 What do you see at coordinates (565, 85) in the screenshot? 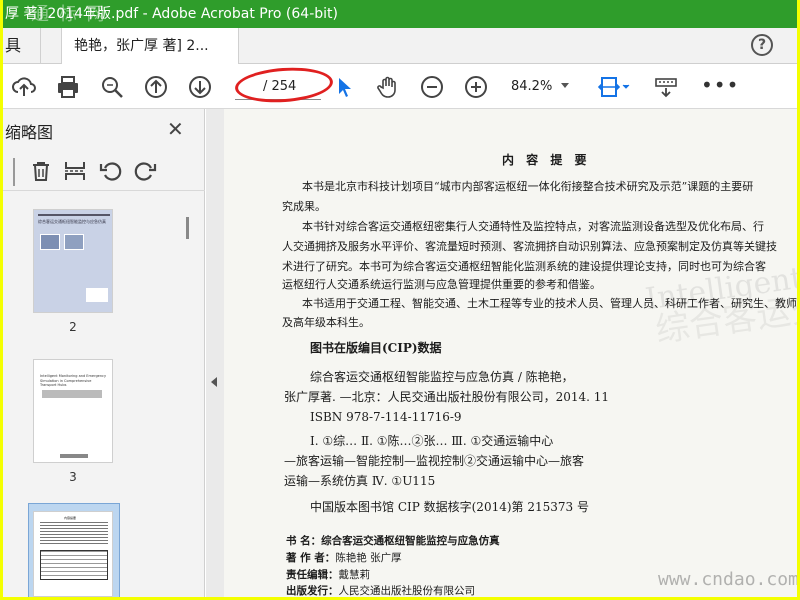
I see `chevron-down-icon` at bounding box center [565, 85].